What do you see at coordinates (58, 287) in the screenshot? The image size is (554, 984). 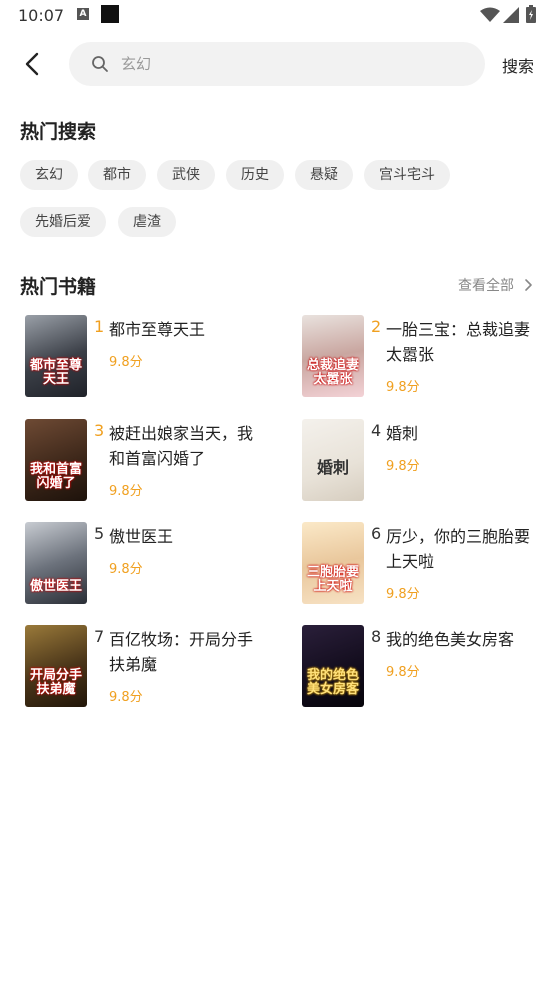 I see `hot-books-title: 热门书籍` at bounding box center [58, 287].